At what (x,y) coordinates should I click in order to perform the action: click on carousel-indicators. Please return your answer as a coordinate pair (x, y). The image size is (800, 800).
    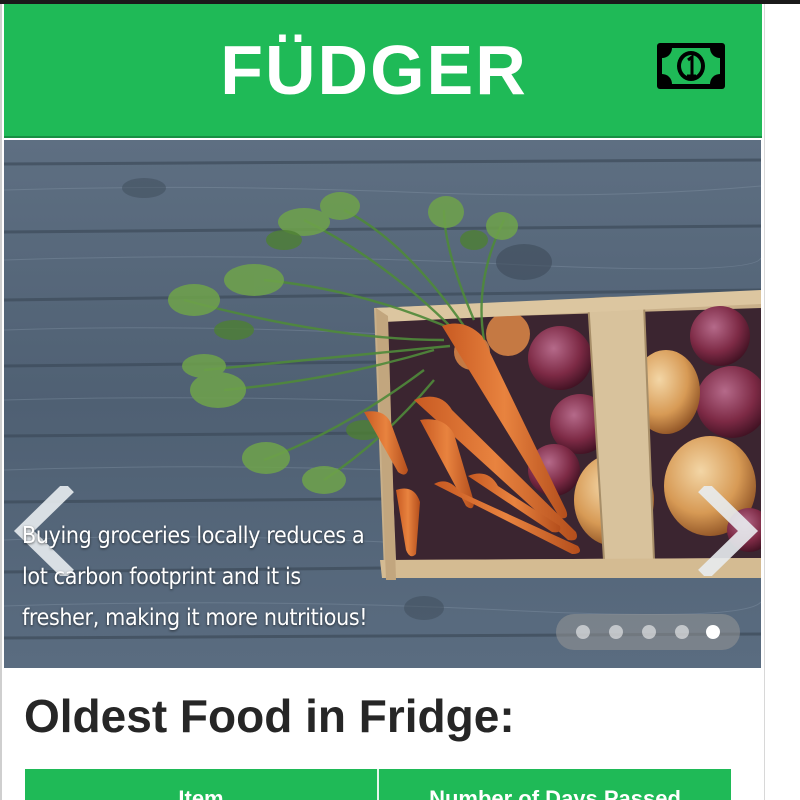
    Looking at the image, I should click on (648, 632).